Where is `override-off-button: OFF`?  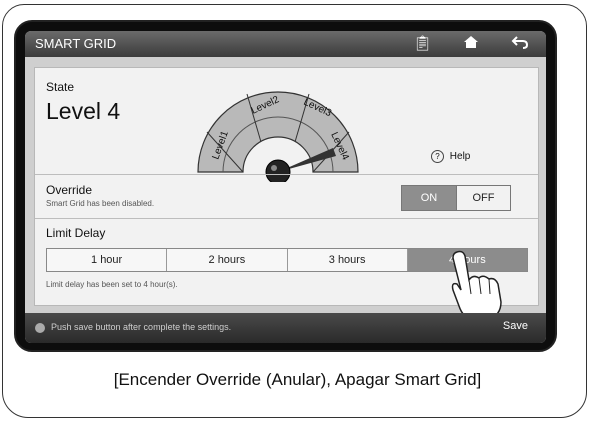
override-off-button: OFF is located at coordinates (483, 198).